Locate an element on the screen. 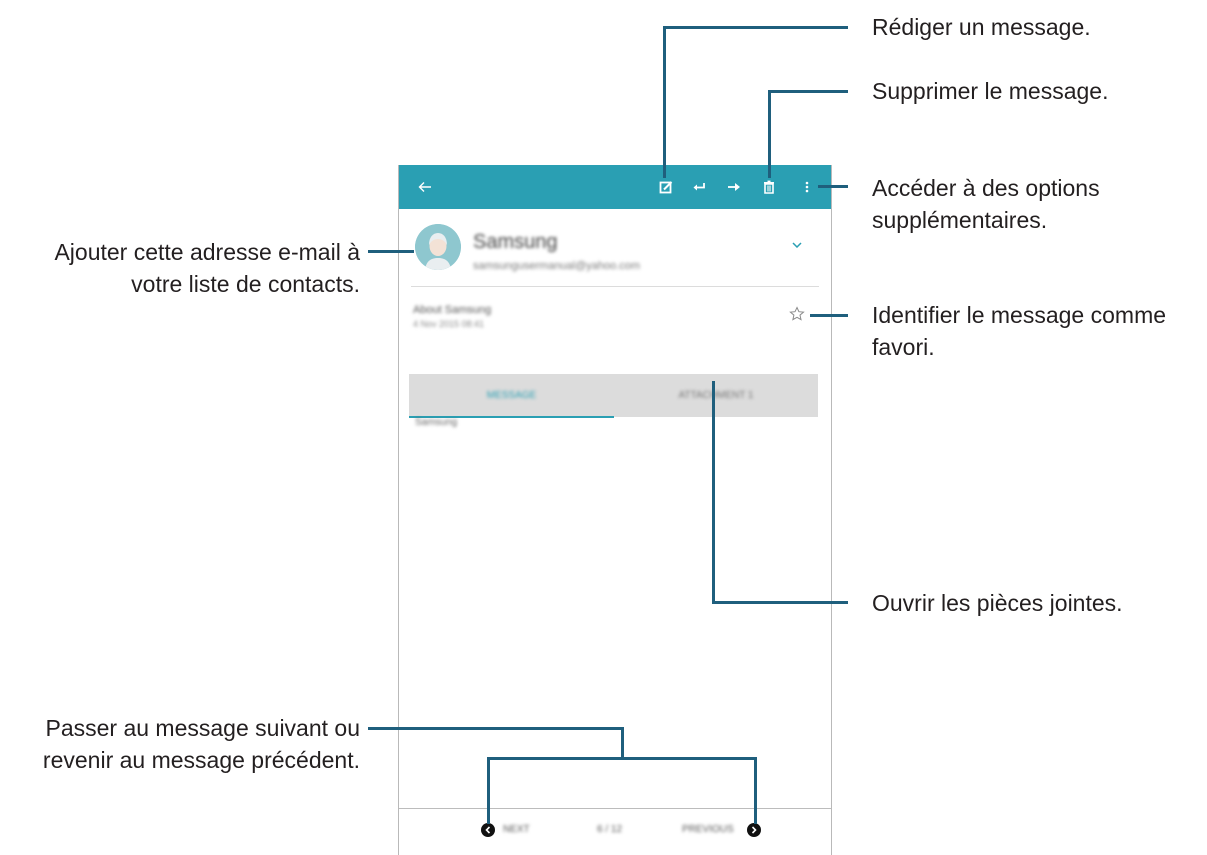 The width and height of the screenshot is (1207, 855). email-body: Samsung is located at coordinates (436, 422).